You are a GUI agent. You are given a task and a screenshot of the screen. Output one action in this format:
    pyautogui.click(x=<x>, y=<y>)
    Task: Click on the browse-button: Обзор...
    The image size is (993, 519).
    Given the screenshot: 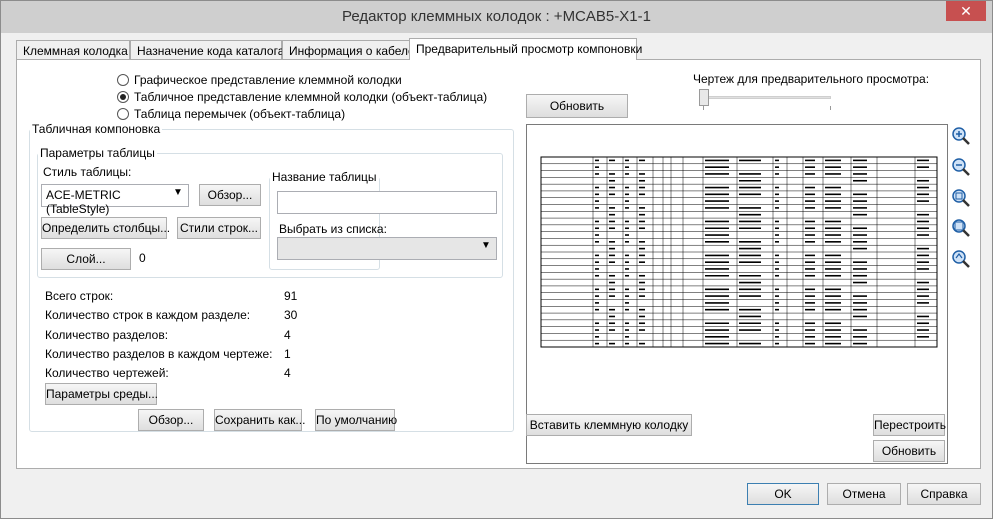 What is the action you would take?
    pyautogui.click(x=171, y=420)
    